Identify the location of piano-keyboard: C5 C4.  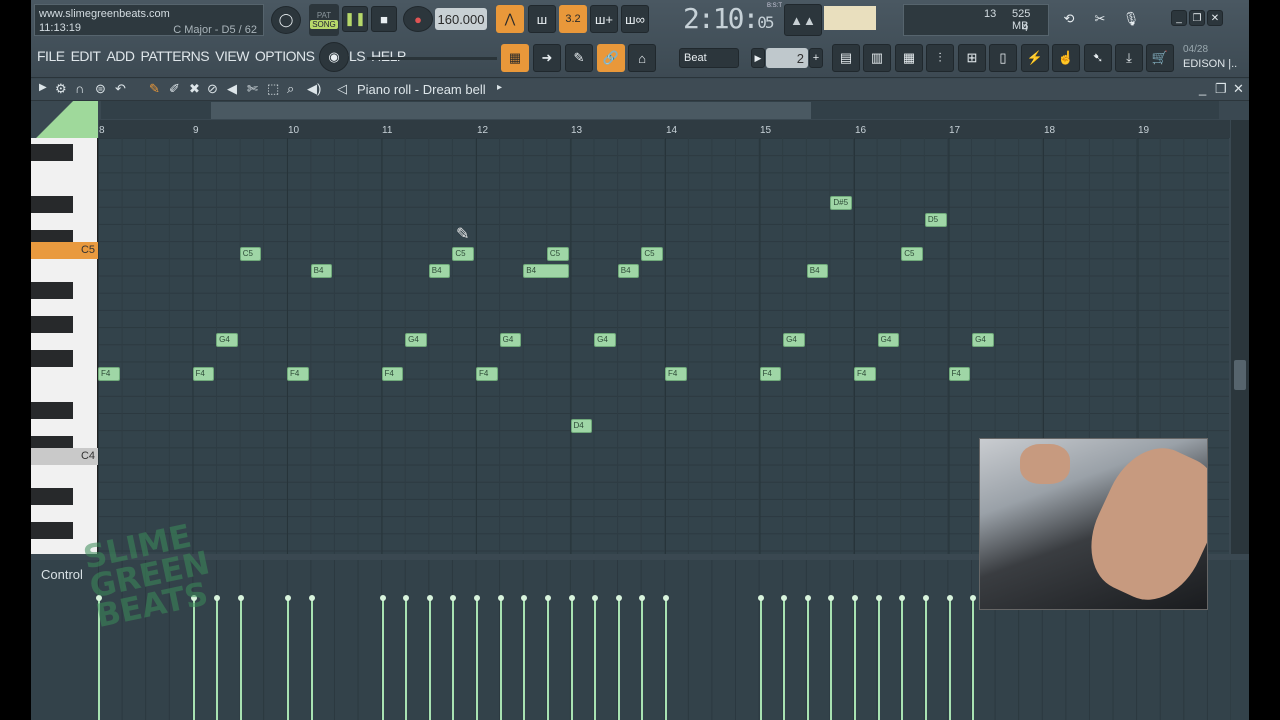
(64, 346).